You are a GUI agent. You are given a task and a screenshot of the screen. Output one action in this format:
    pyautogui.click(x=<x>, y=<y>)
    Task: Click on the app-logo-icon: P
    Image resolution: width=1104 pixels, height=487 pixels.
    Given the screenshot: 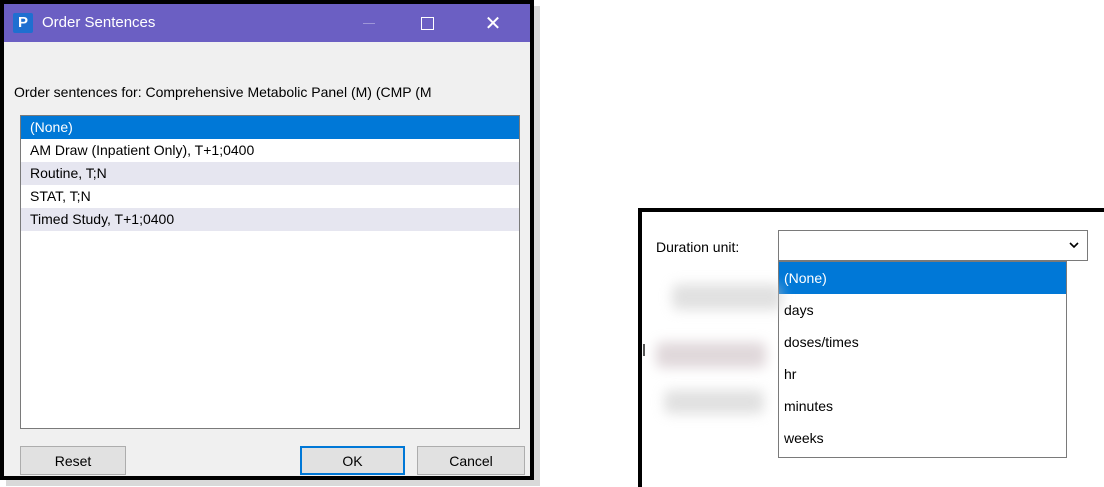 What is the action you would take?
    pyautogui.click(x=23, y=23)
    